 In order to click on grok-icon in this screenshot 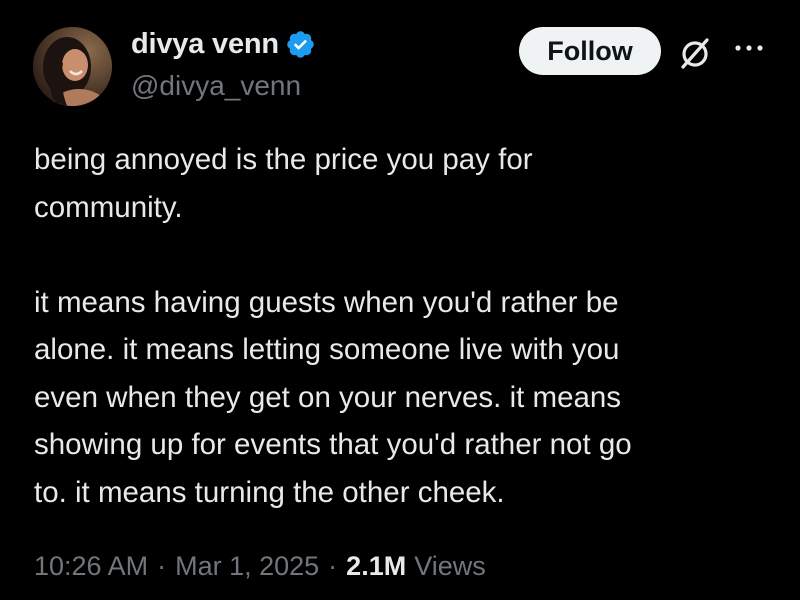, I will do `click(695, 53)`.